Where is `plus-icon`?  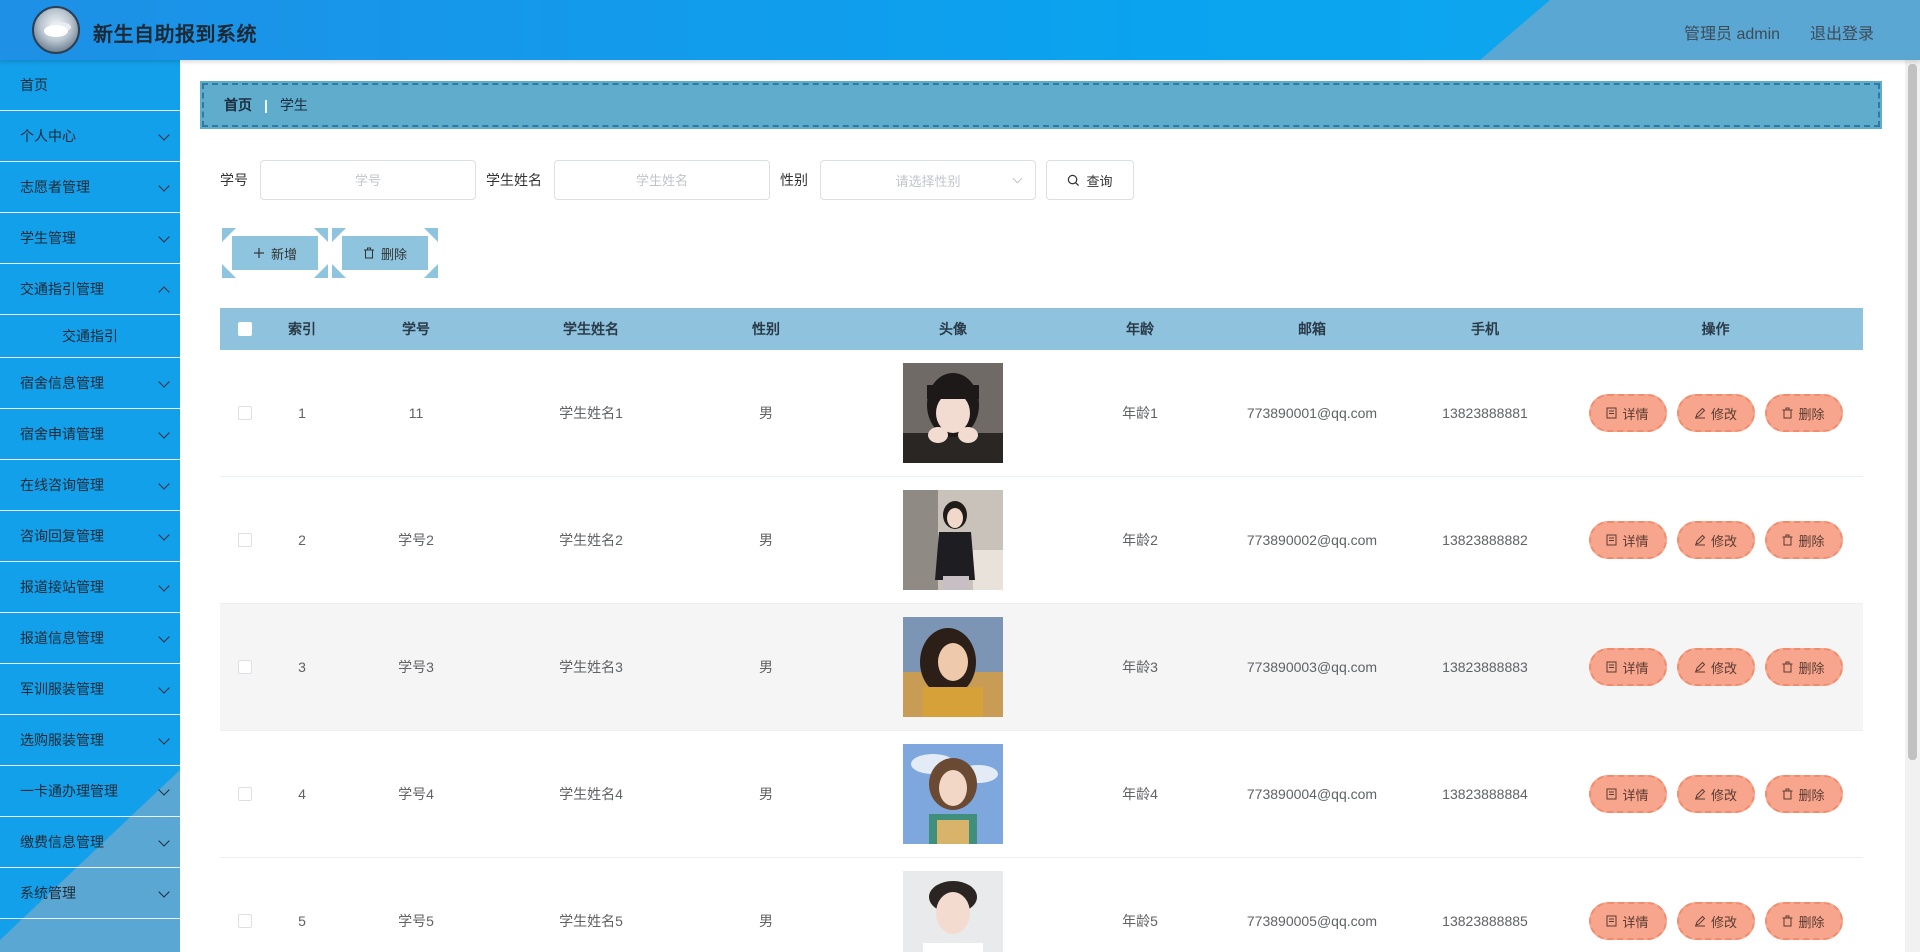
plus-icon is located at coordinates (258, 253).